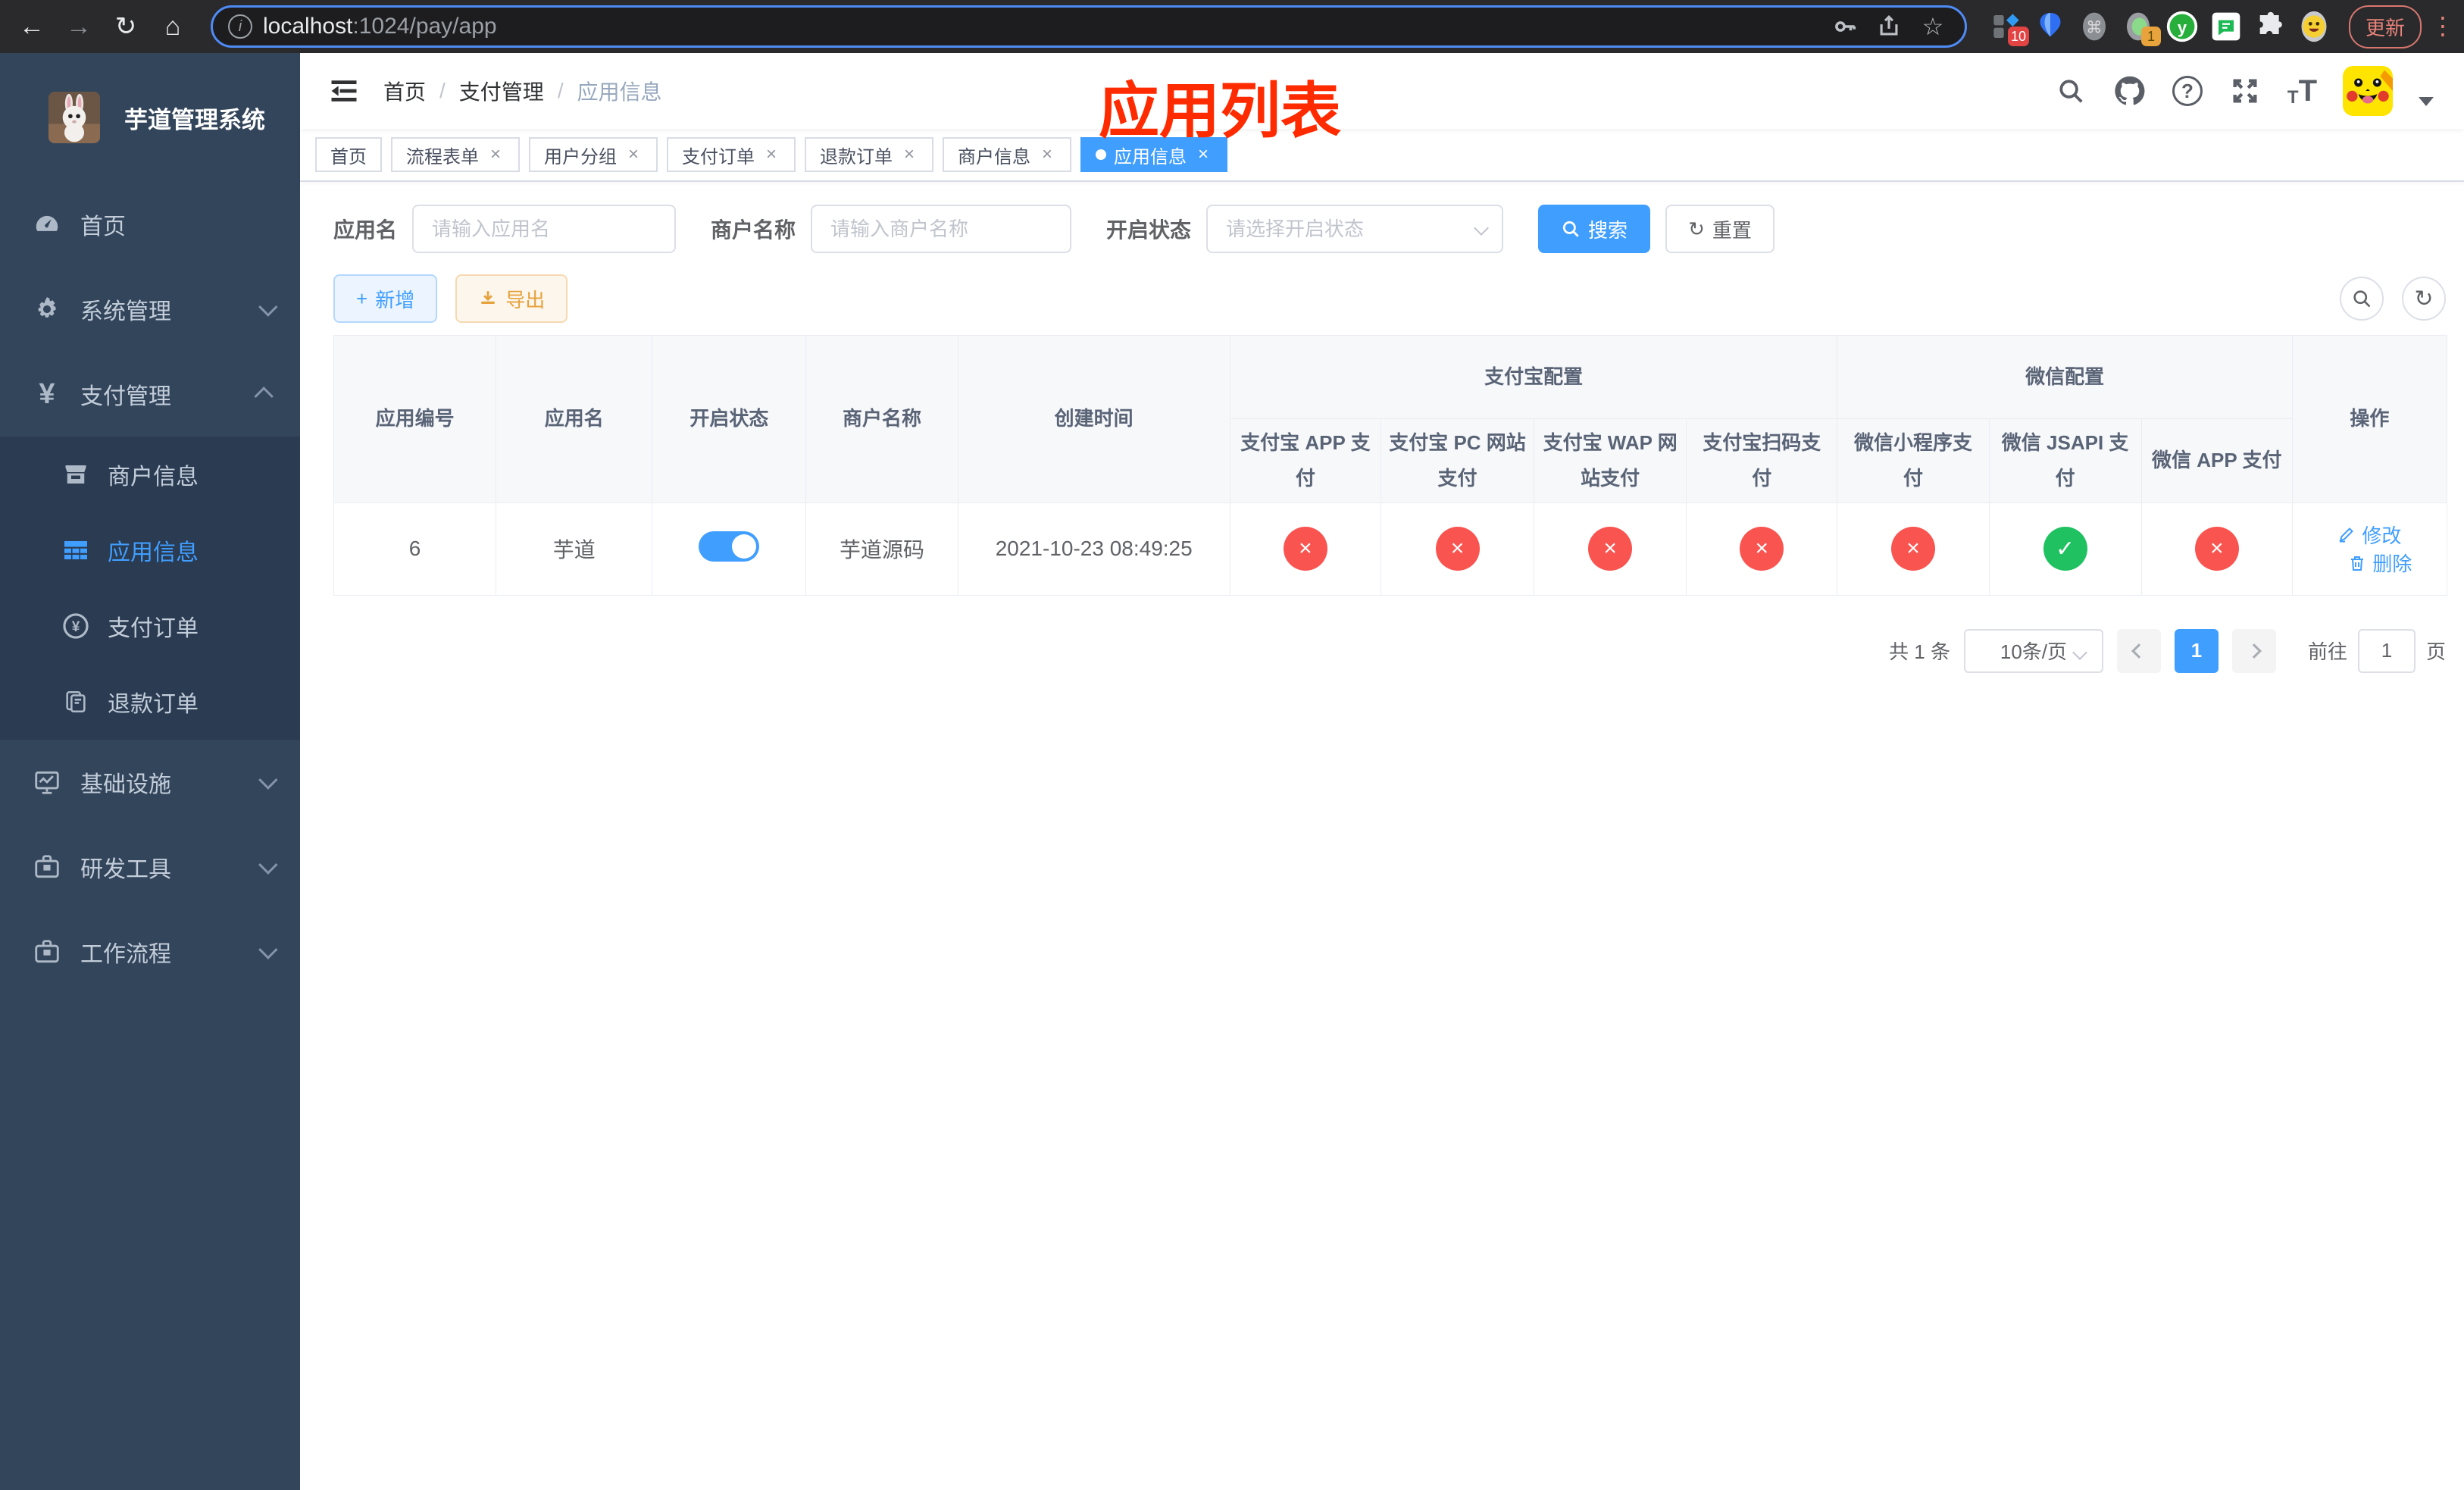  Describe the element at coordinates (150, 117) in the screenshot. I see `app-logo-row: 芋道管理系统` at that location.